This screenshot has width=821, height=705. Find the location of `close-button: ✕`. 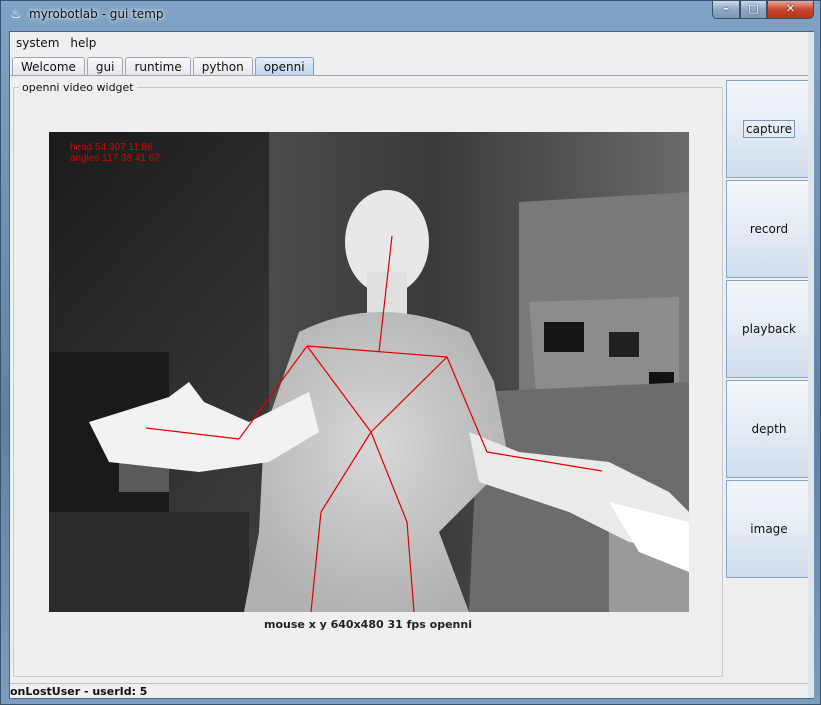

close-button: ✕ is located at coordinates (790, 10).